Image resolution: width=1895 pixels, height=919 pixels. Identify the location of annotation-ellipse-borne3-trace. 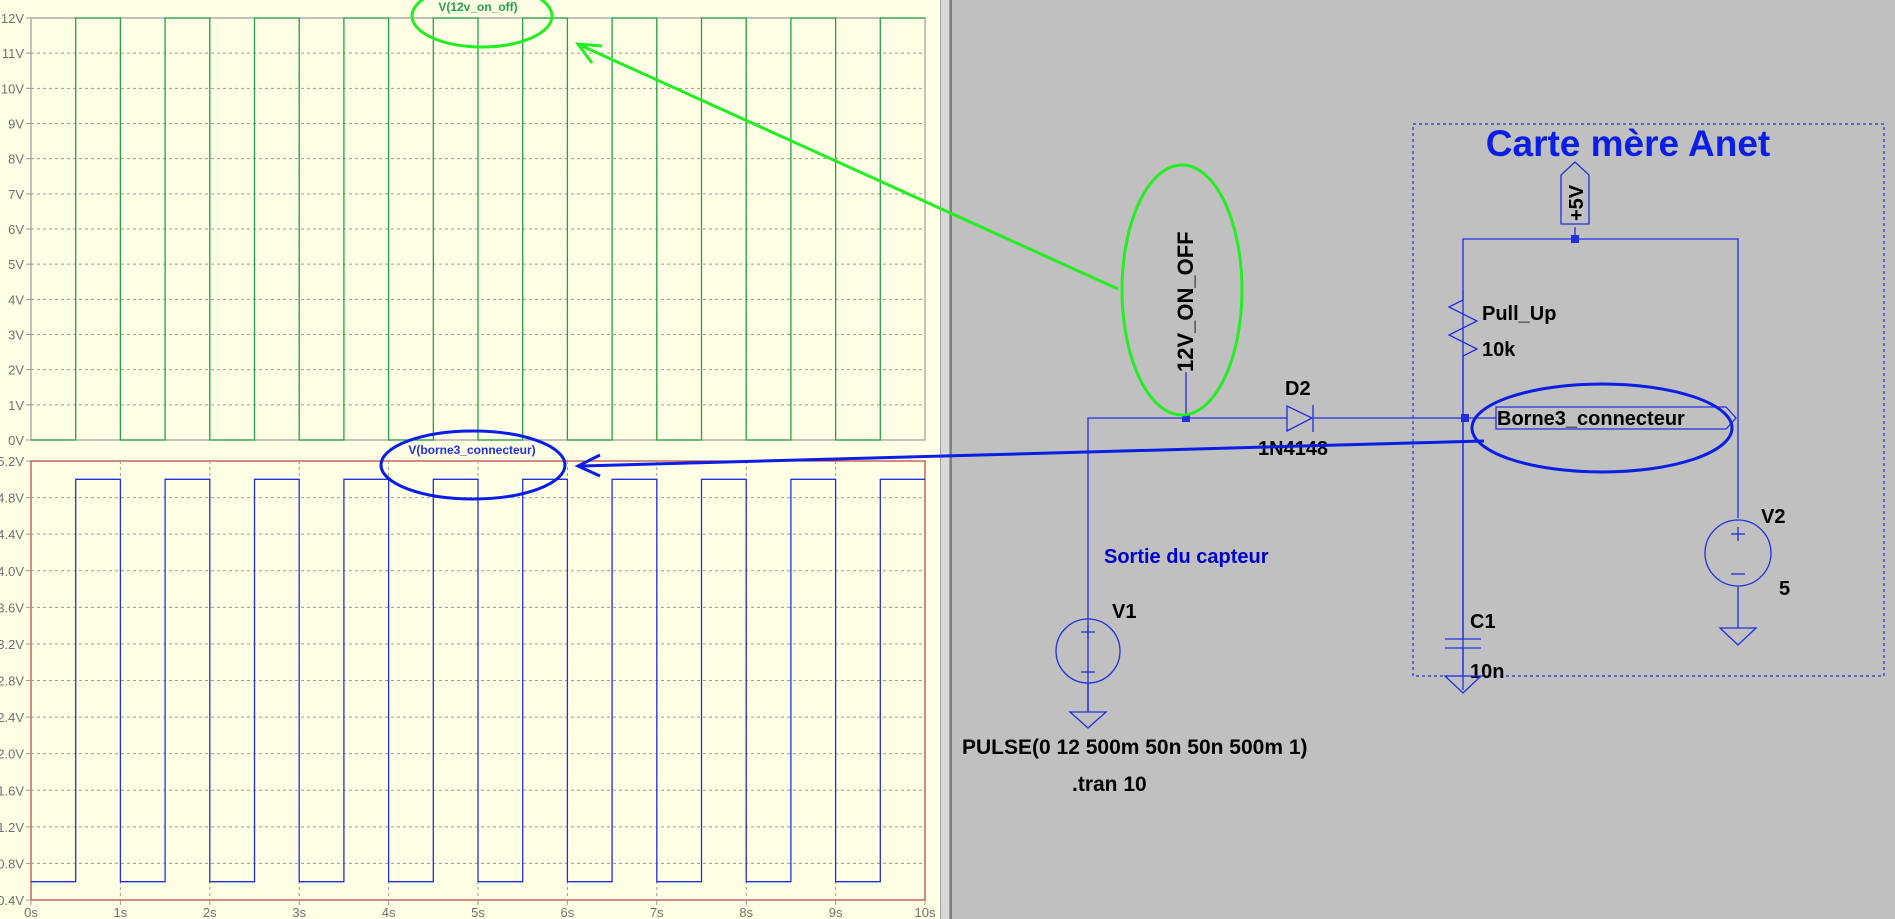
(473, 465).